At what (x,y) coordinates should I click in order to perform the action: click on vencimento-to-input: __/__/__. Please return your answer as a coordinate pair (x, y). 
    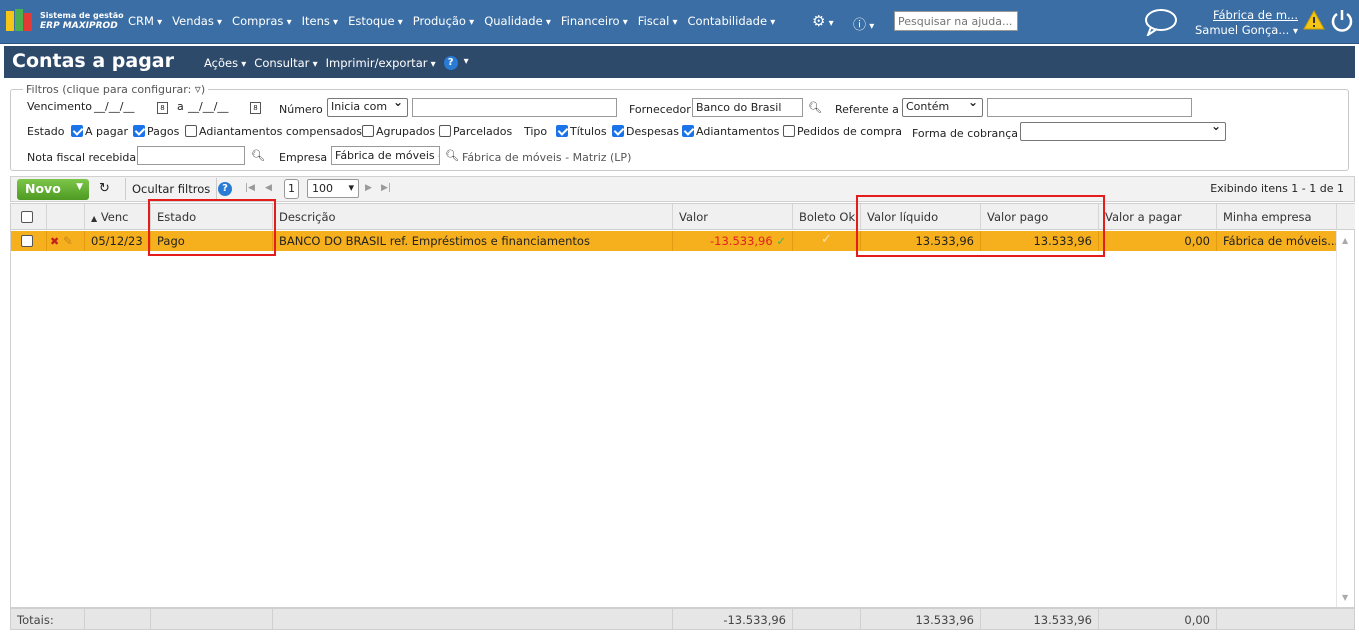
    Looking at the image, I should click on (208, 106).